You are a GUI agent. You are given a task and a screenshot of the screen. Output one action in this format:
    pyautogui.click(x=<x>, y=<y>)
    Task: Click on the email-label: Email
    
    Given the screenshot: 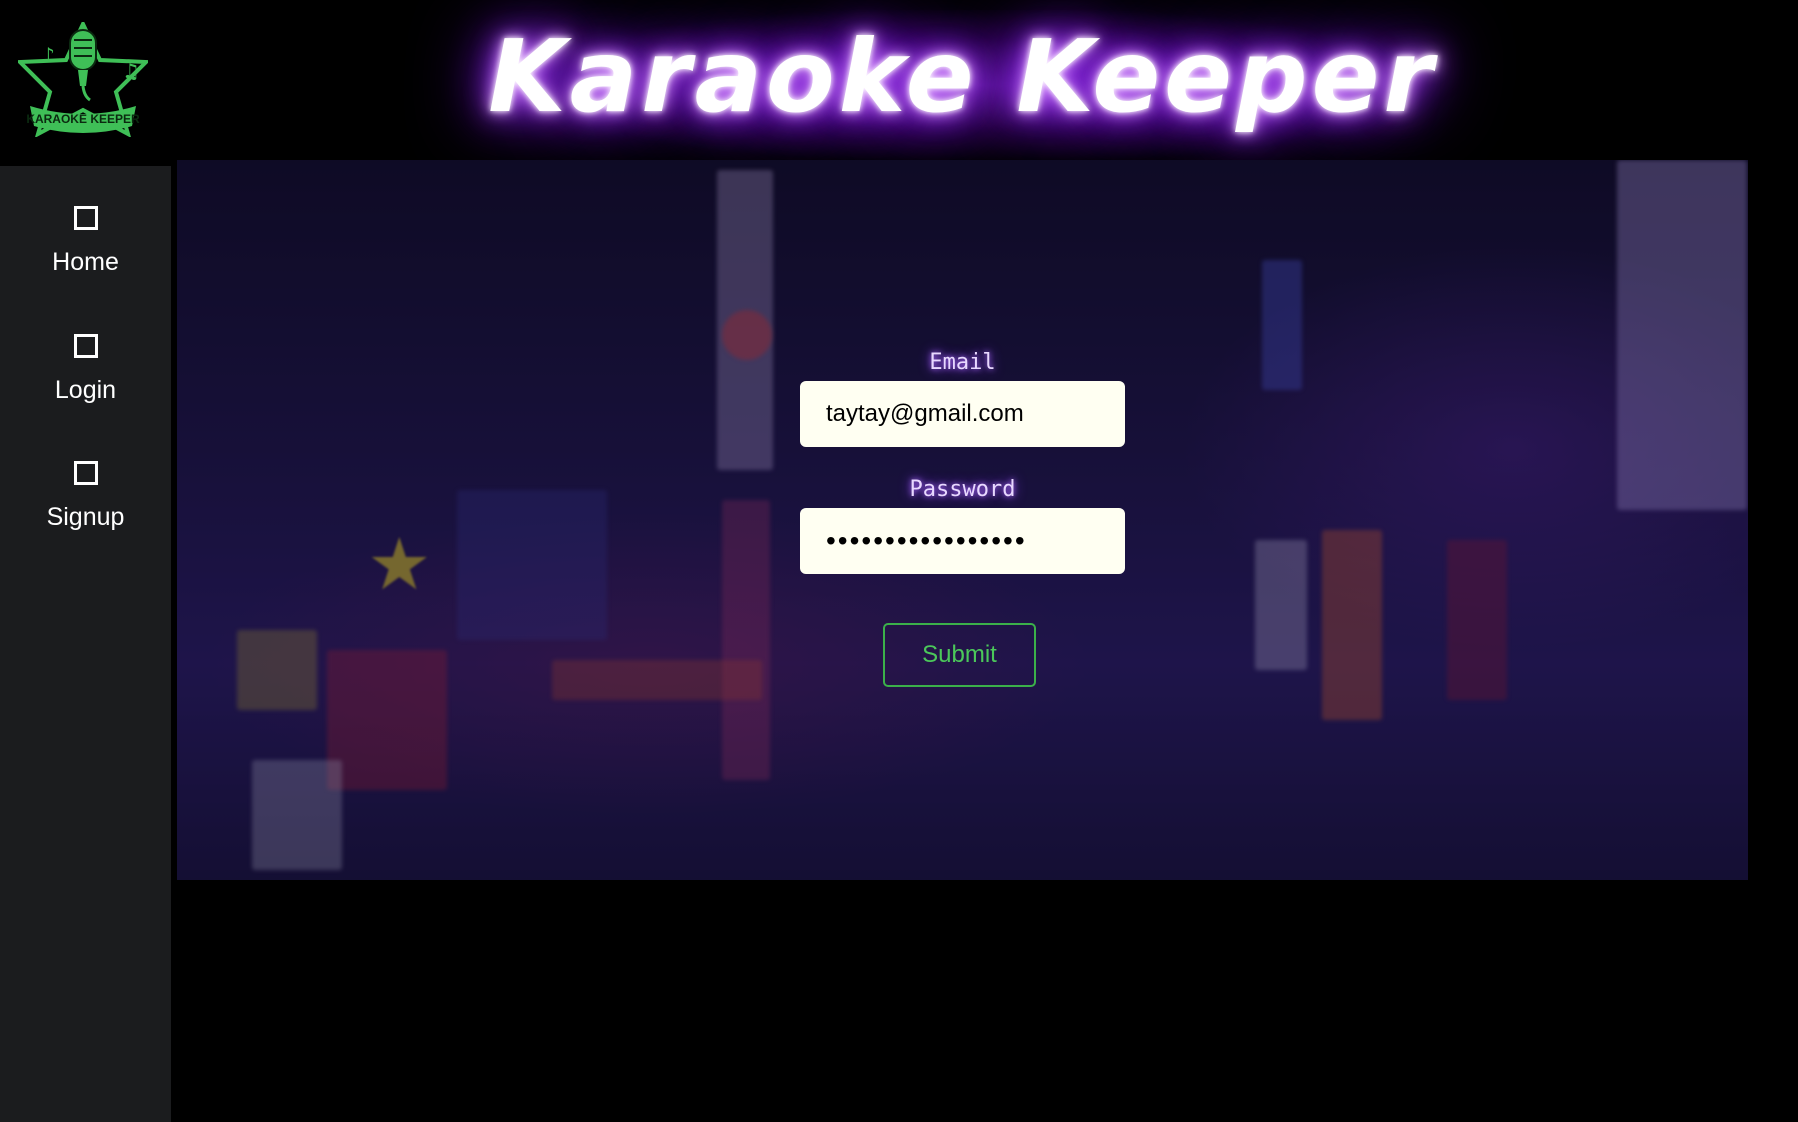 What is the action you would take?
    pyautogui.click(x=962, y=362)
    